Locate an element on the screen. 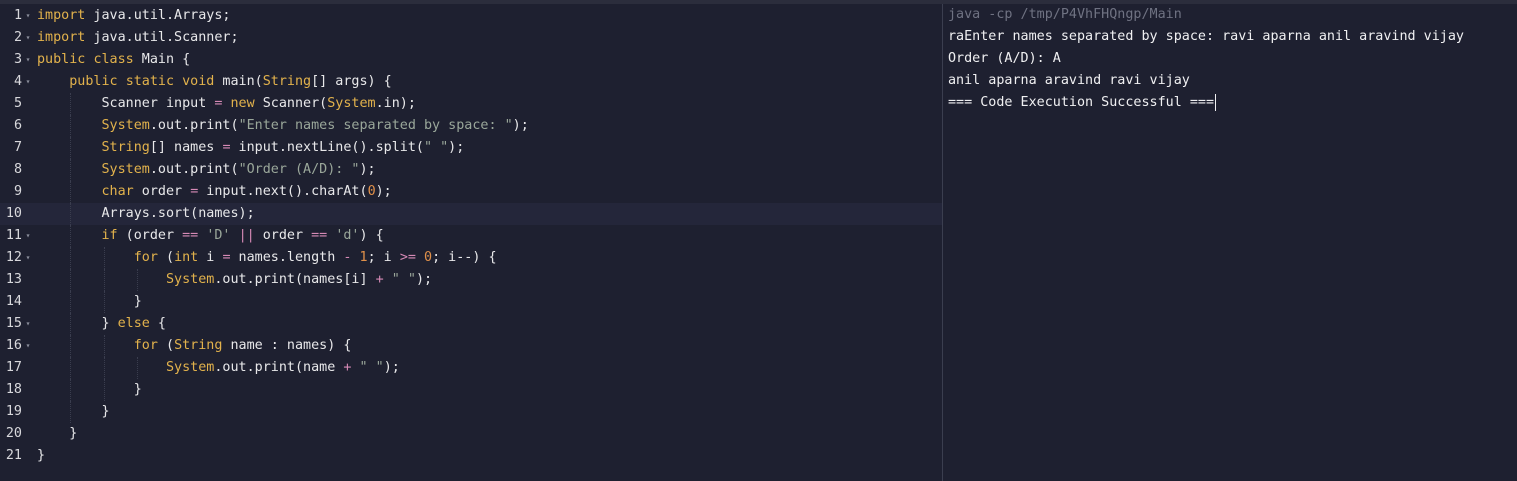 This screenshot has height=481, width=1517. code-line: 20 } is located at coordinates (471, 434).